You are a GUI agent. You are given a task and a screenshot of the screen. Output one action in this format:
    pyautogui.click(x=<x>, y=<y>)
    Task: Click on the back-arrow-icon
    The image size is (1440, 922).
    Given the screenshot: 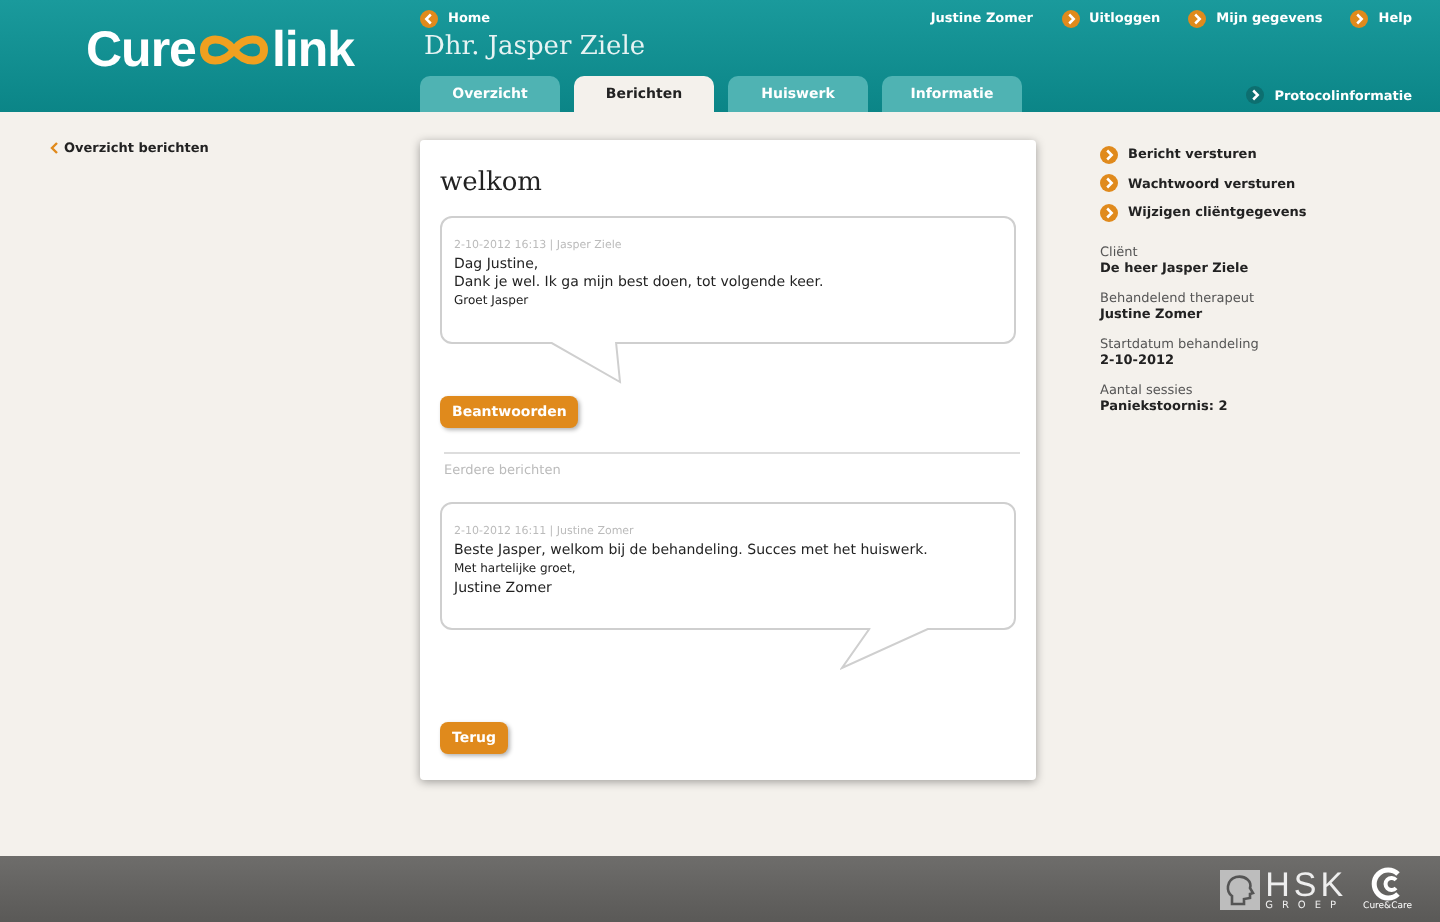 What is the action you would take?
    pyautogui.click(x=429, y=18)
    